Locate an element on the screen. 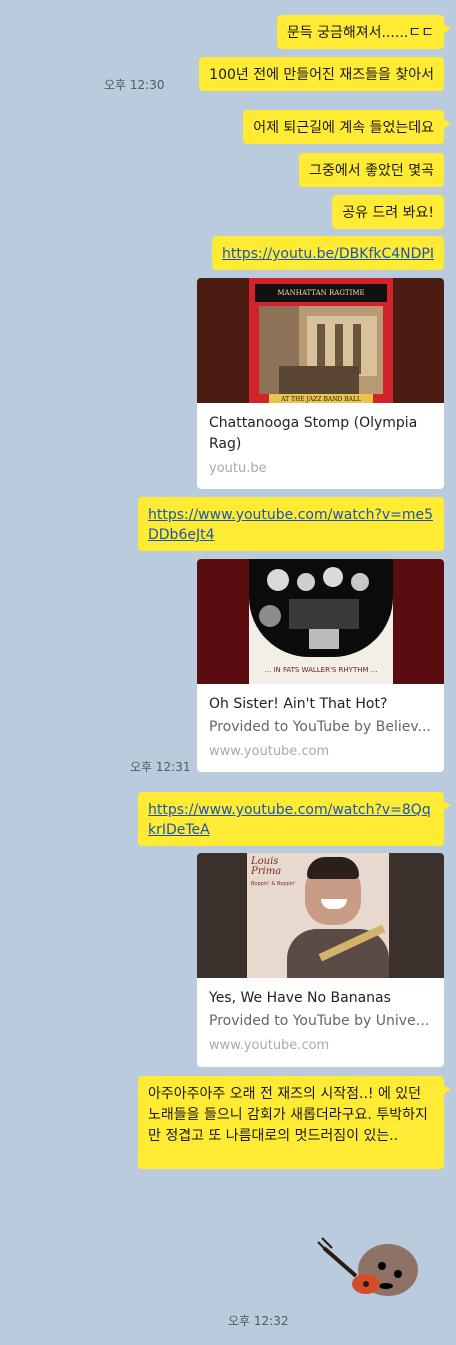 The height and width of the screenshot is (1345, 456). message-text: 100년 전에 만들어진 재즈들을 찾아서 is located at coordinates (321, 75).